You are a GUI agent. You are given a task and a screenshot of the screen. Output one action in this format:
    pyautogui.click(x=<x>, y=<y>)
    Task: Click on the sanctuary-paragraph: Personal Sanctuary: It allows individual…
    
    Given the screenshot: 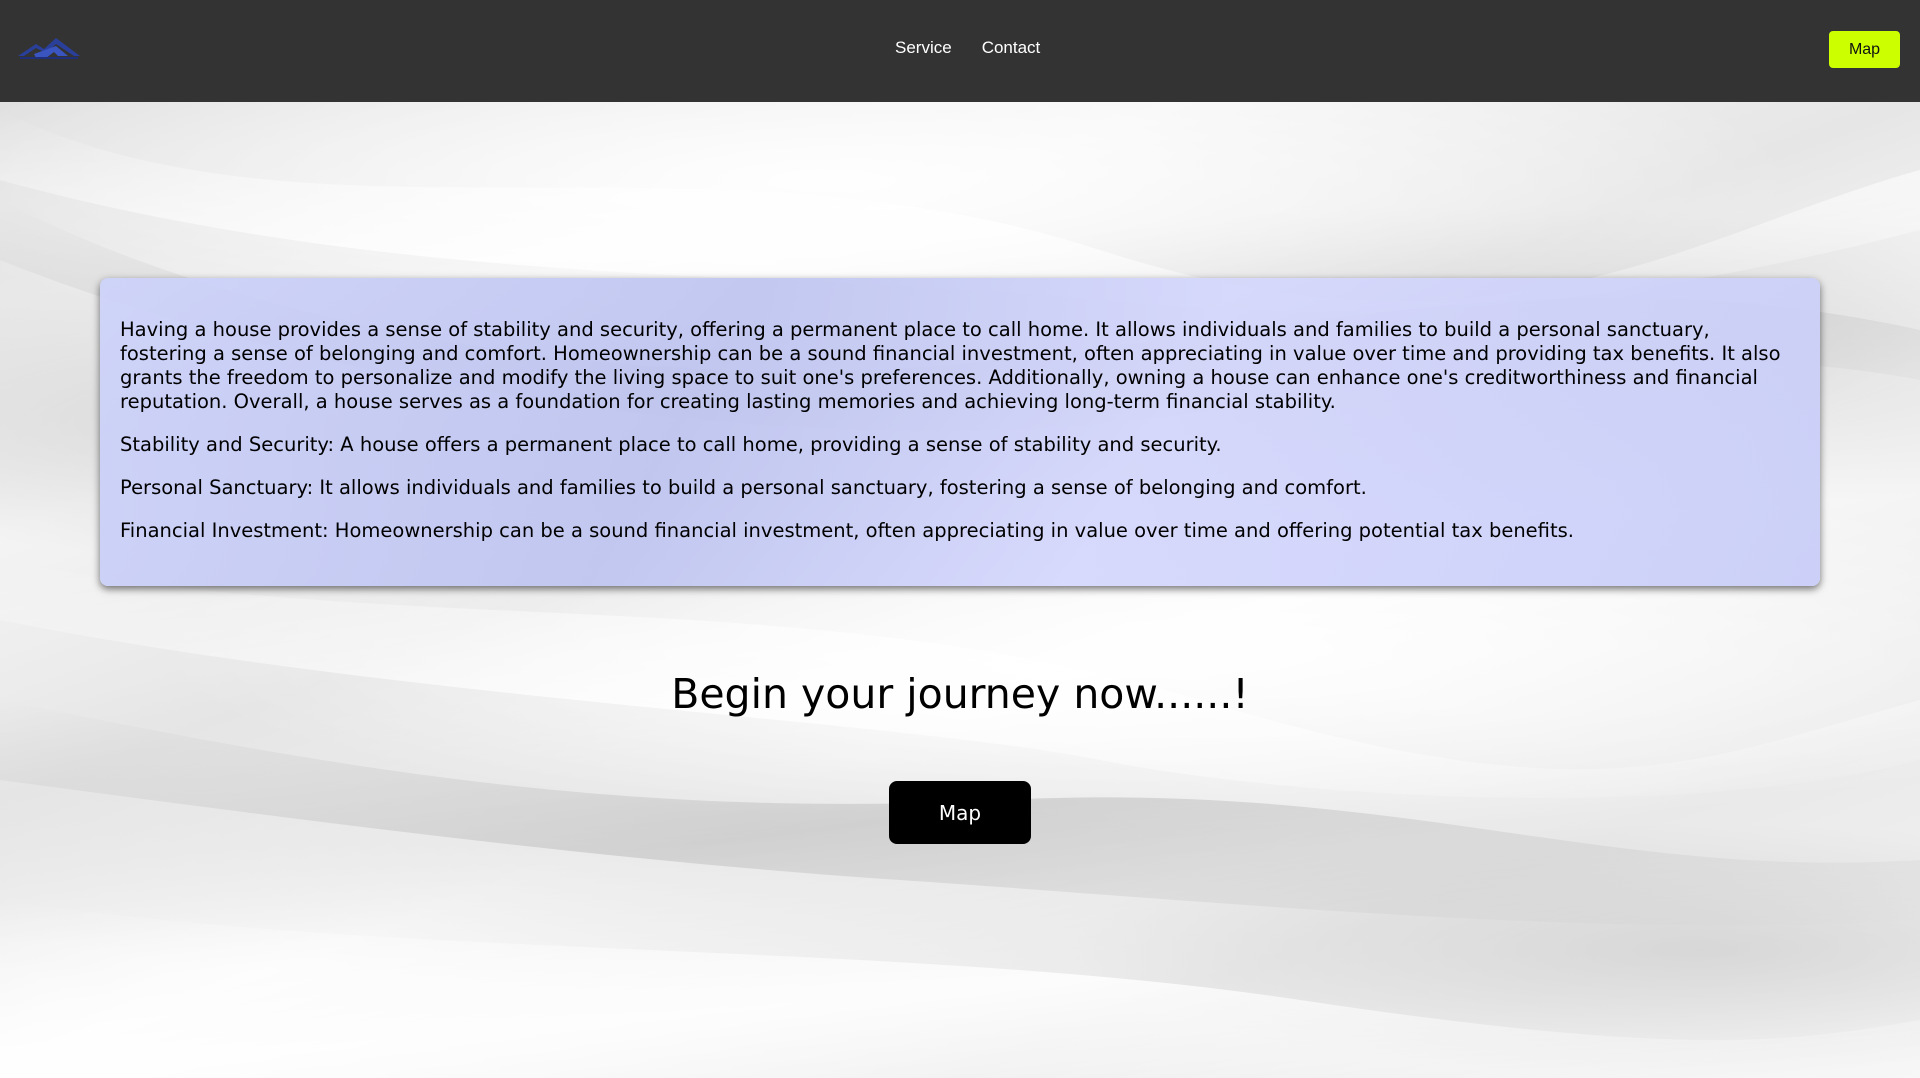 What is the action you would take?
    pyautogui.click(x=743, y=487)
    